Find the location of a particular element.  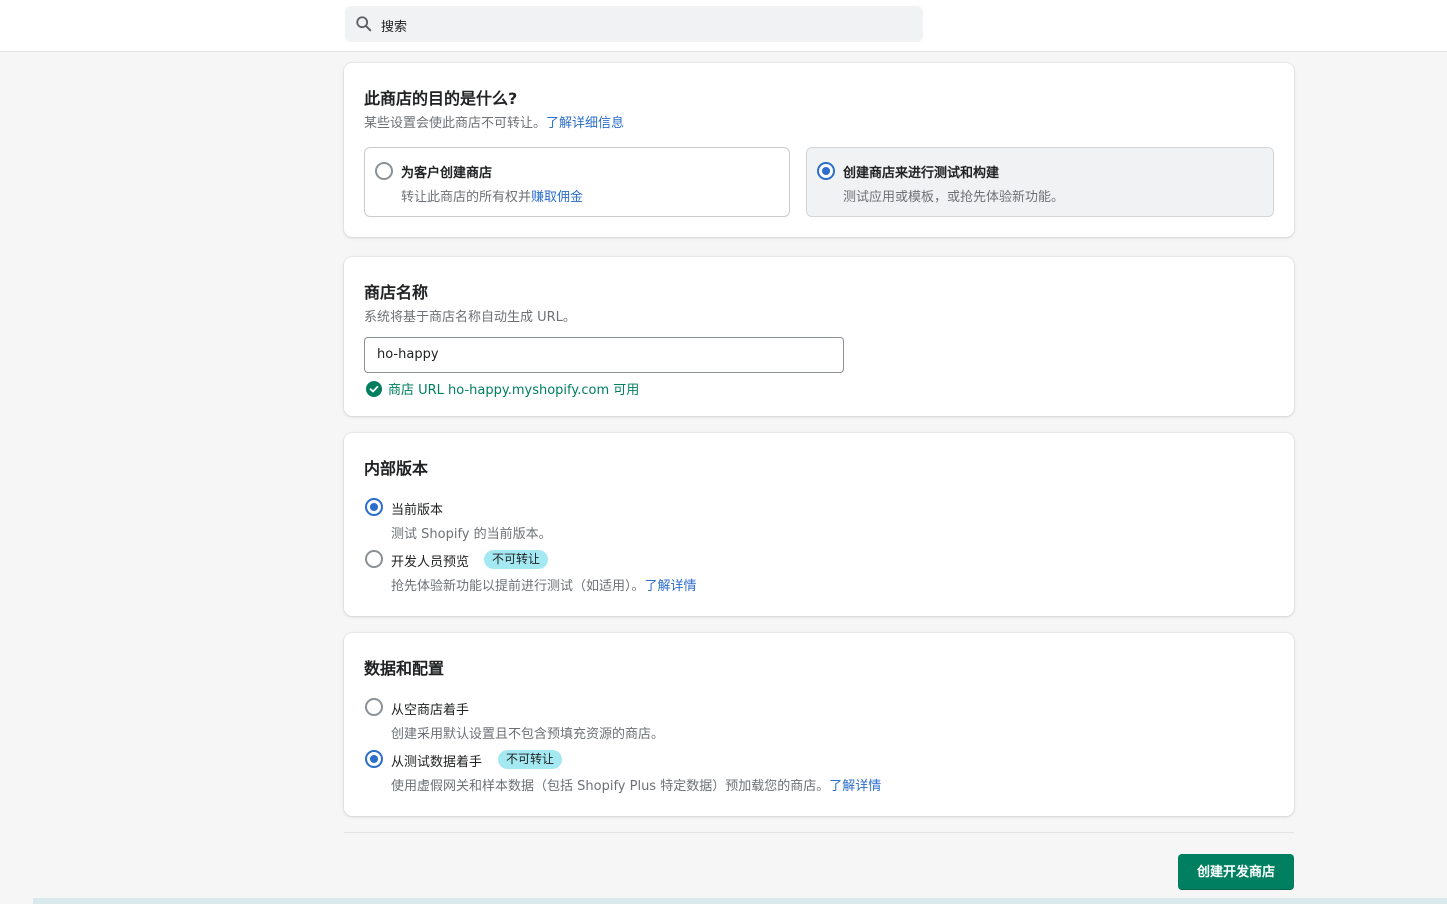

purpose-subtitle: 某些设置会使此商店不可转让。了解详细信息 is located at coordinates (494, 123).